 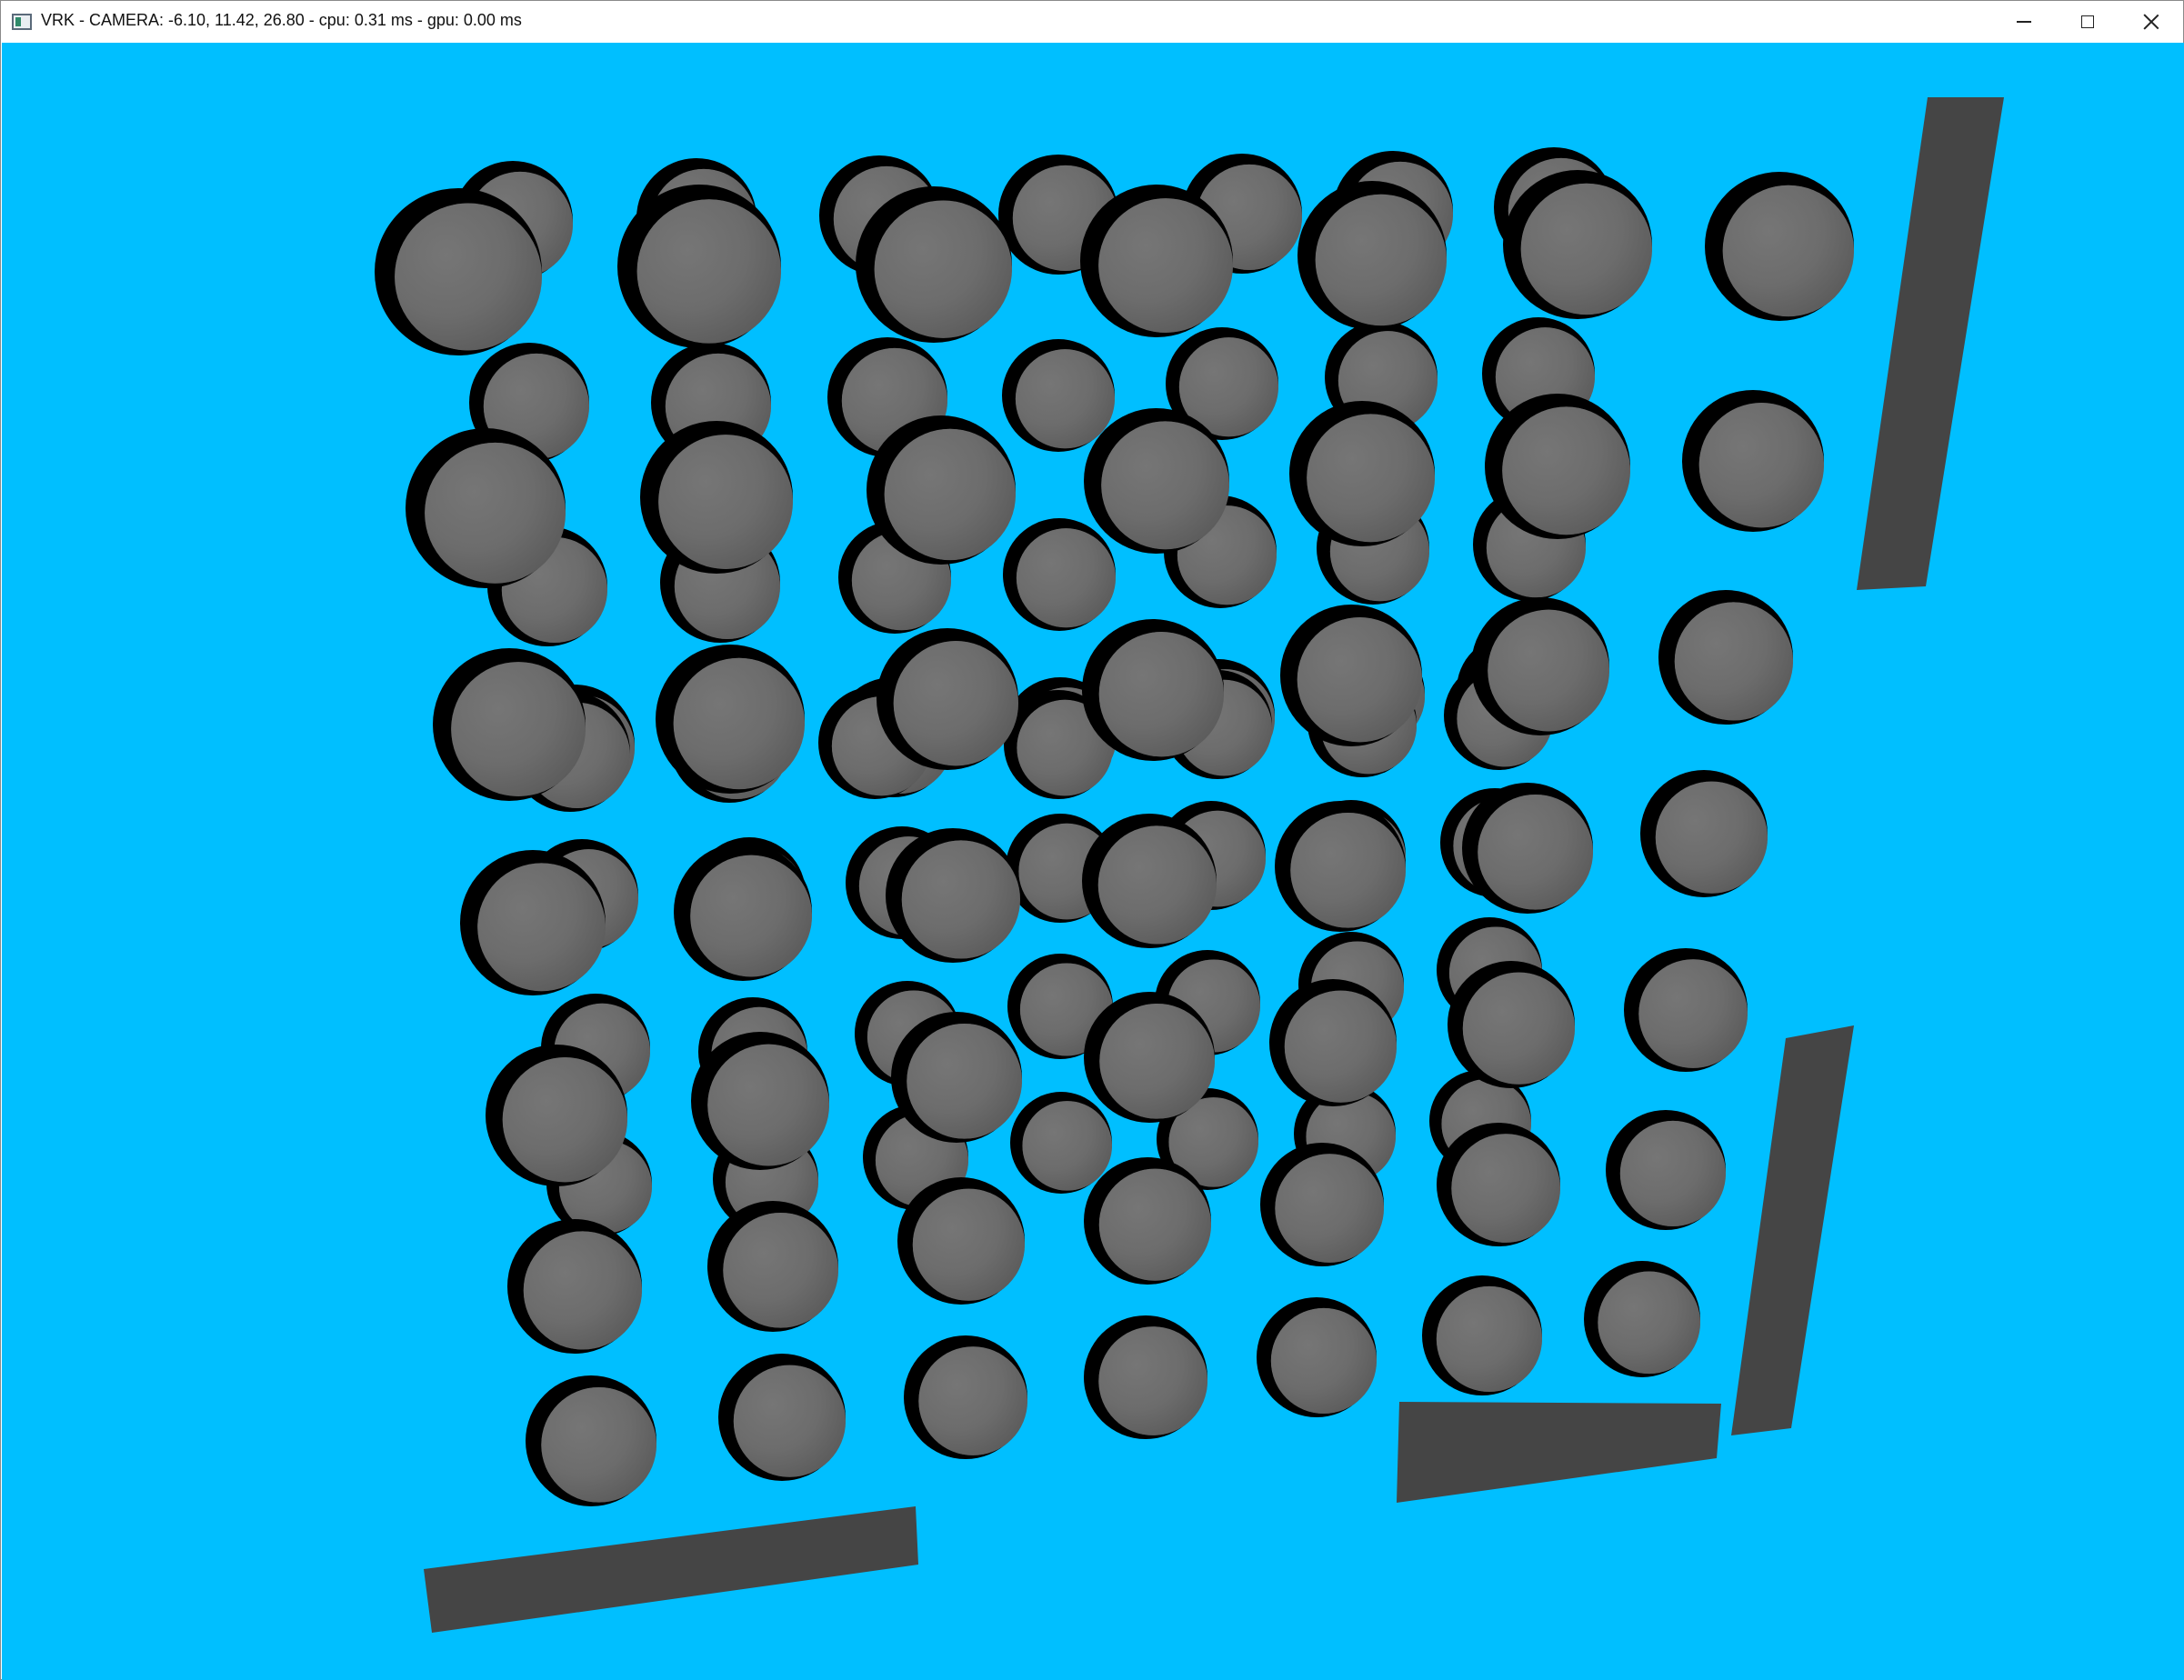 I want to click on app-window-icon, so click(x=22, y=22).